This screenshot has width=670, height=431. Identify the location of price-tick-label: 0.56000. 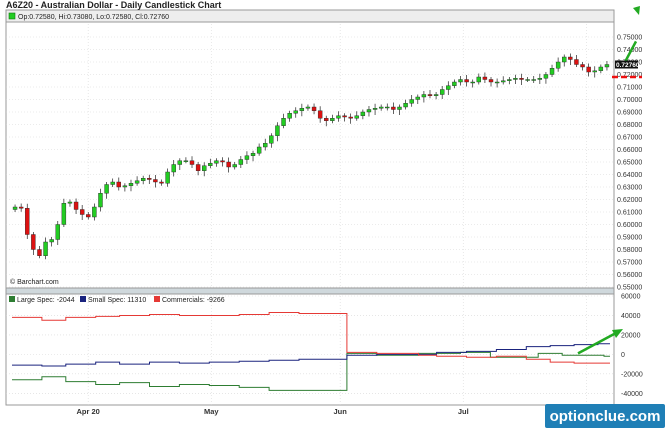
(629, 275).